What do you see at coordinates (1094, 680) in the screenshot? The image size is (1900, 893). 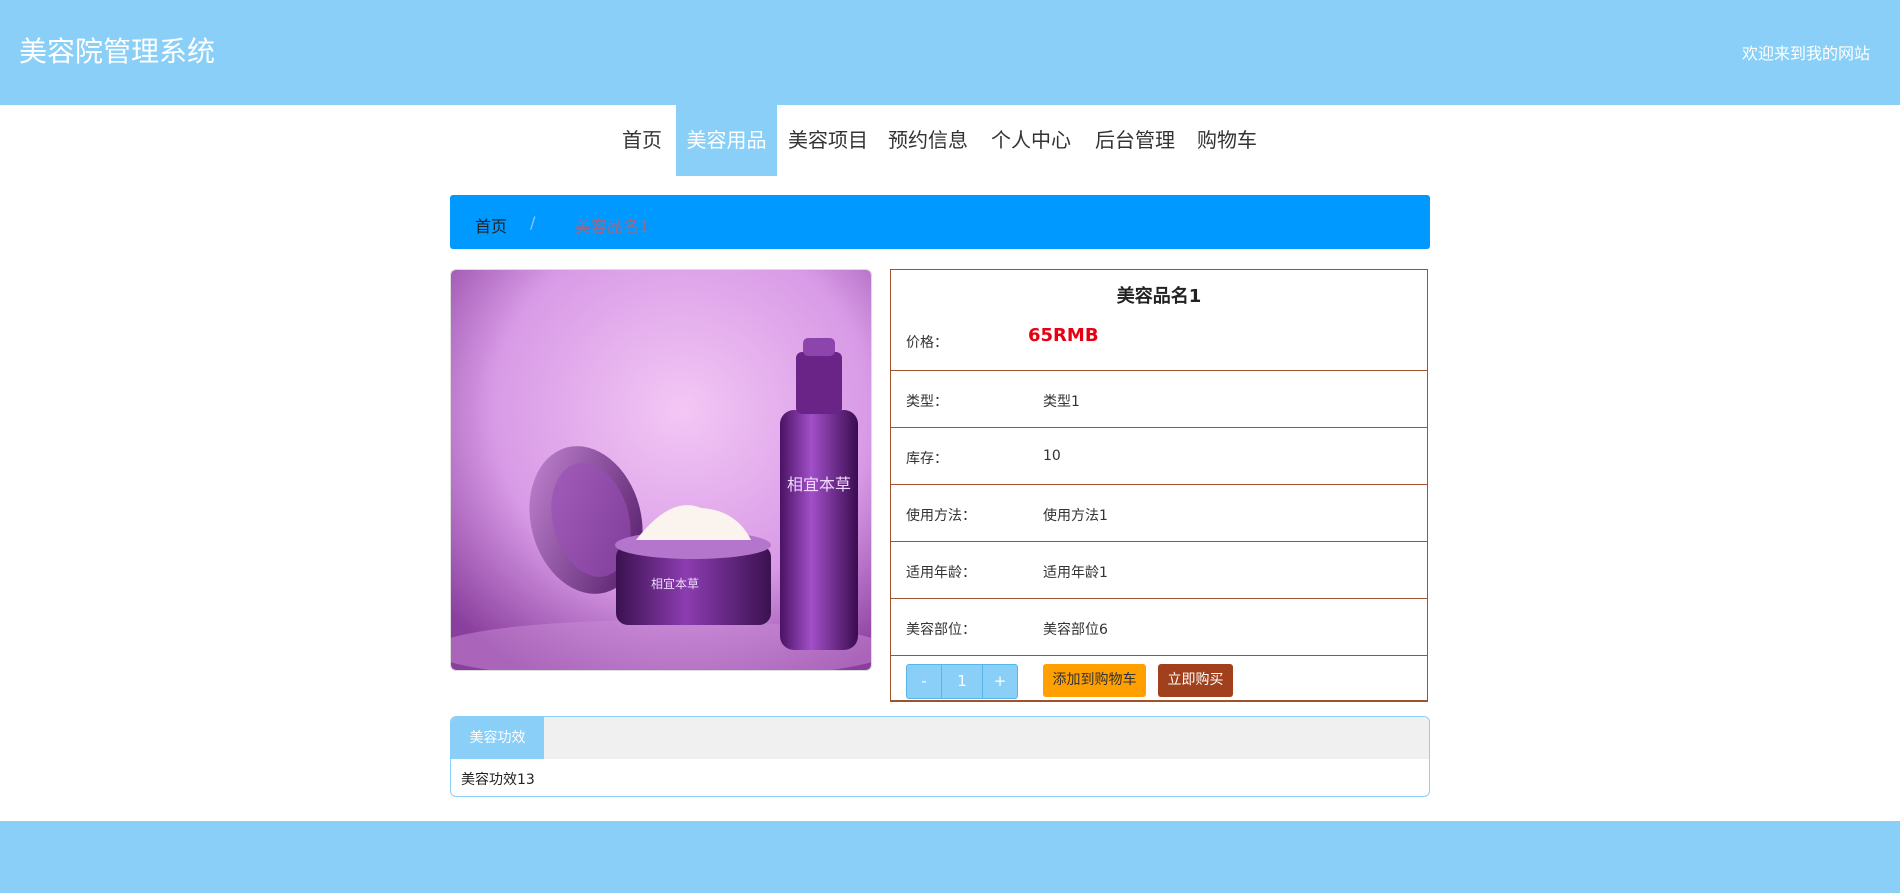 I see `add-to-cart-button: 添加到购物车` at bounding box center [1094, 680].